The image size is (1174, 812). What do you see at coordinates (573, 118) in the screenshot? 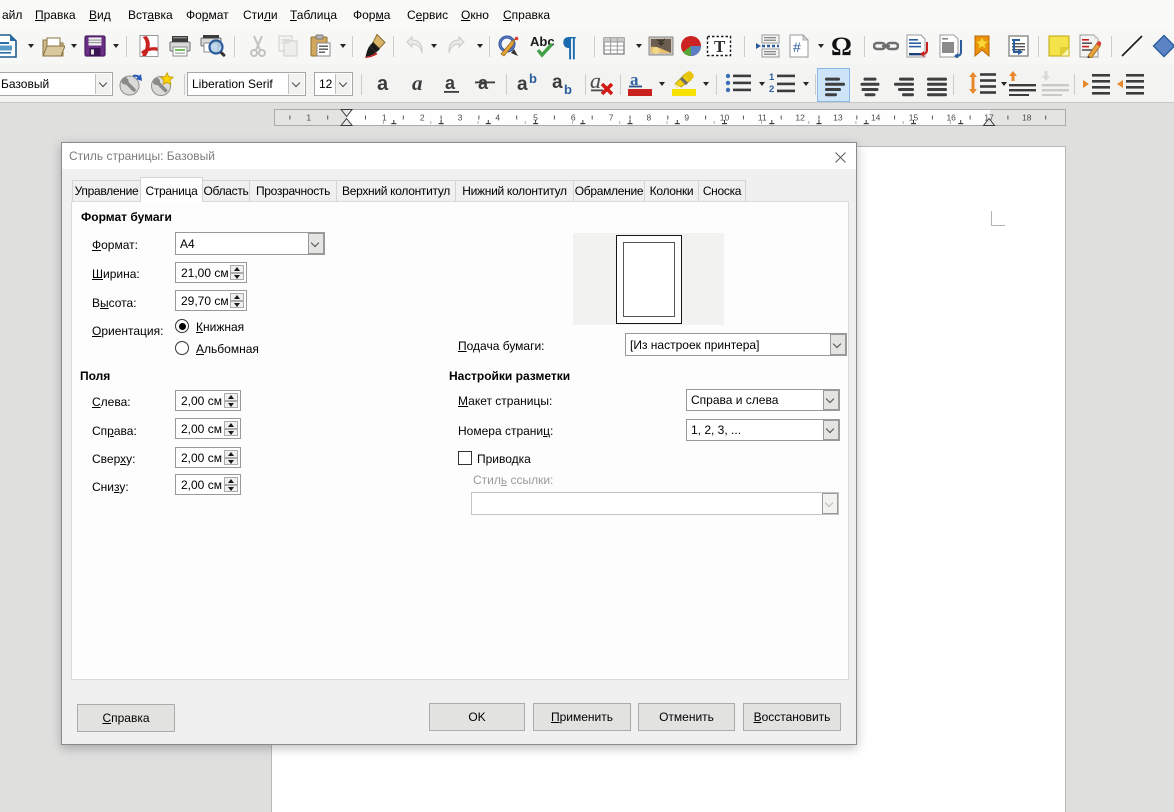
I see `svg-text: 6` at bounding box center [573, 118].